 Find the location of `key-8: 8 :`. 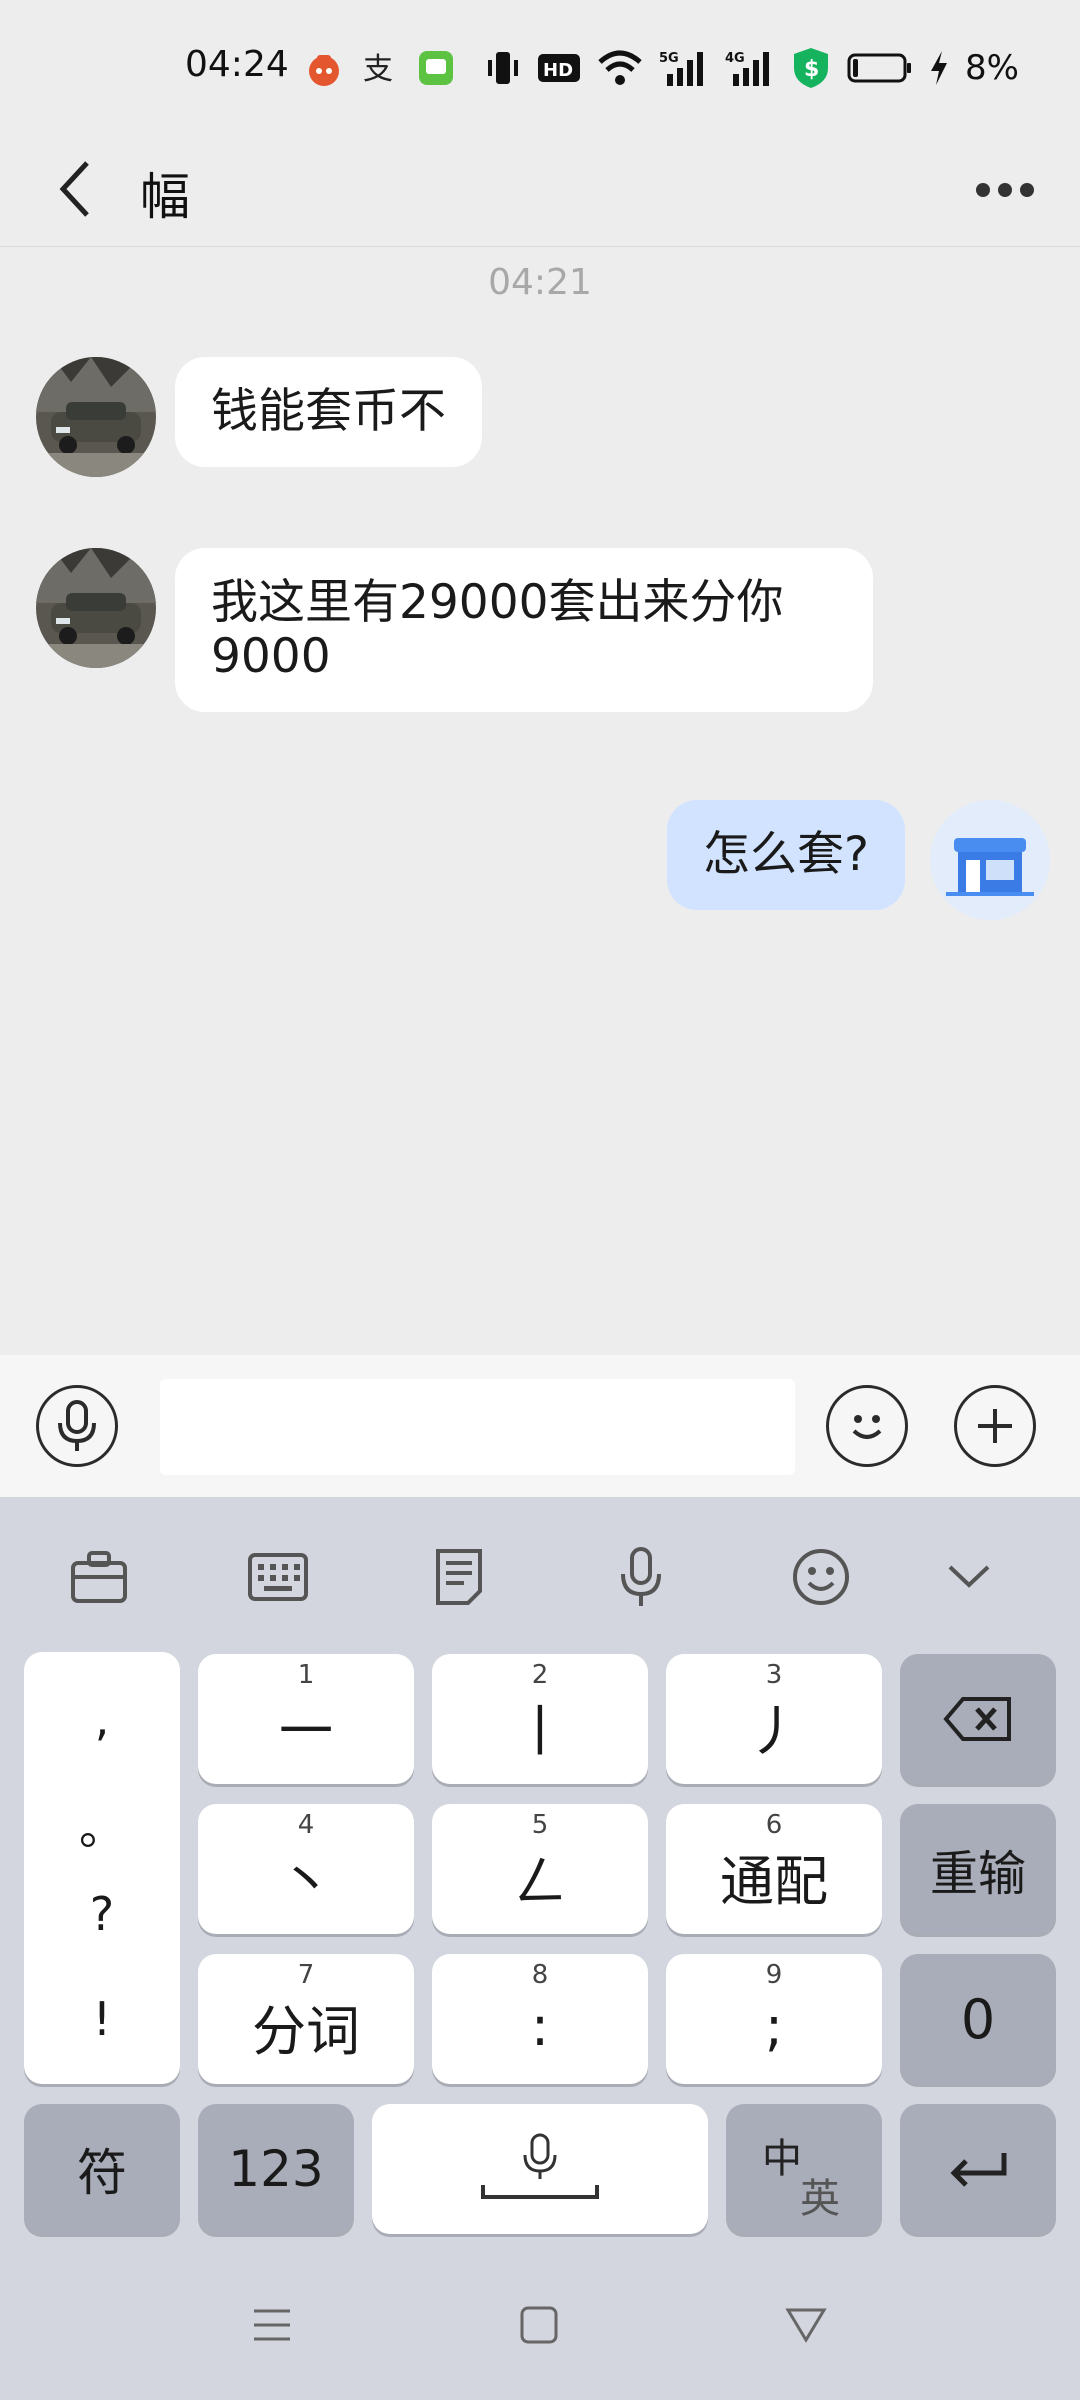

key-8: 8 : is located at coordinates (540, 2019).